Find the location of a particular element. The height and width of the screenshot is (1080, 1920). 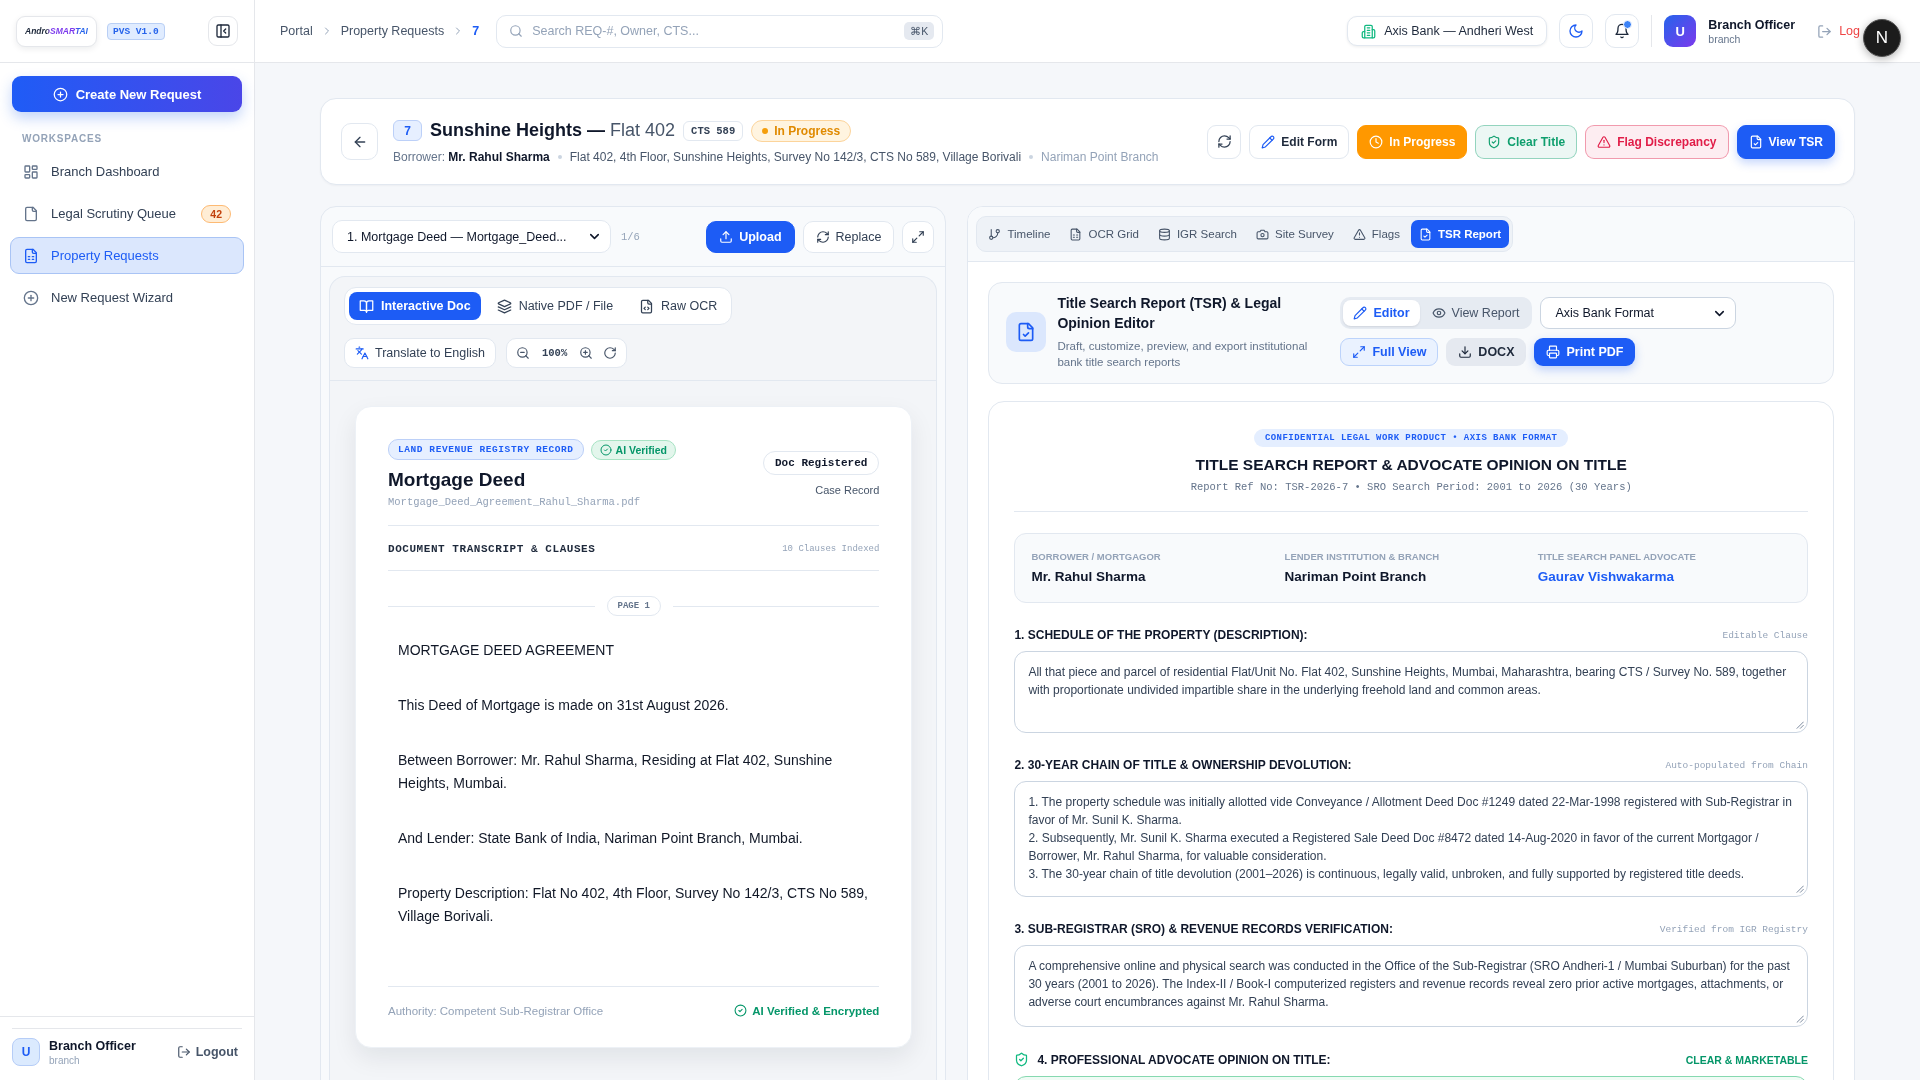

status-text: In Progress is located at coordinates (807, 130).